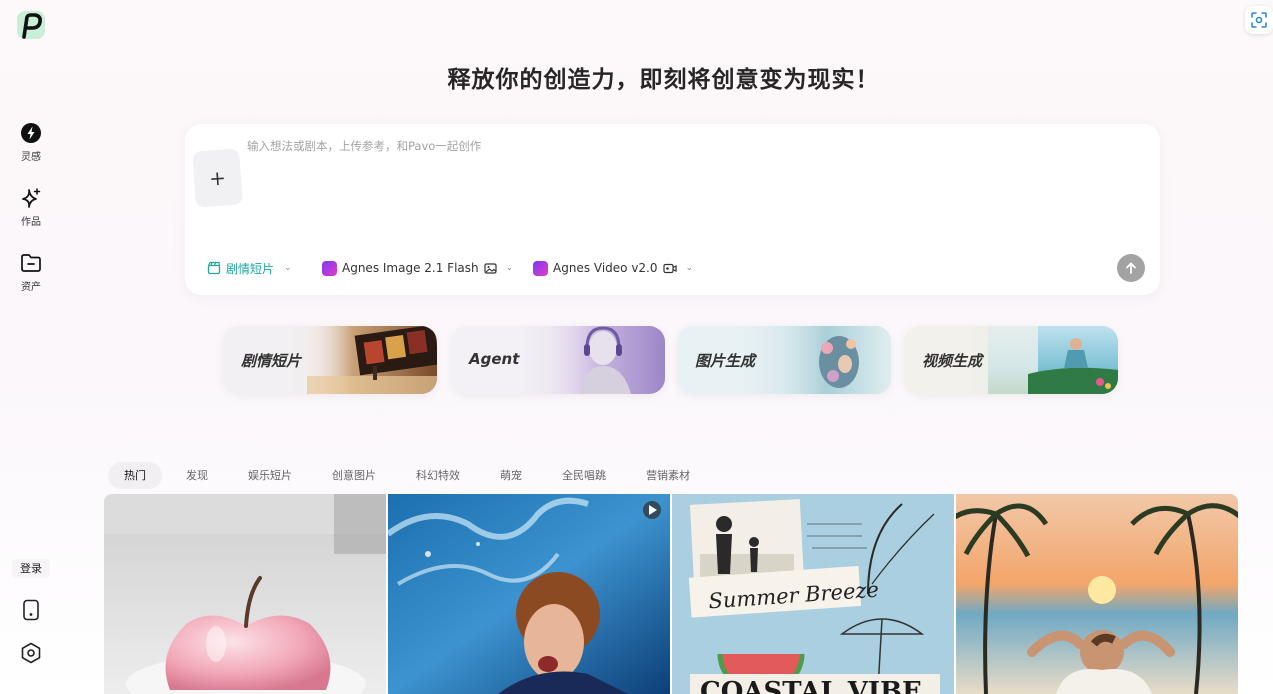 This screenshot has height=694, width=1273. Describe the element at coordinates (725, 361) in the screenshot. I see `card-label: 图片生成` at that location.